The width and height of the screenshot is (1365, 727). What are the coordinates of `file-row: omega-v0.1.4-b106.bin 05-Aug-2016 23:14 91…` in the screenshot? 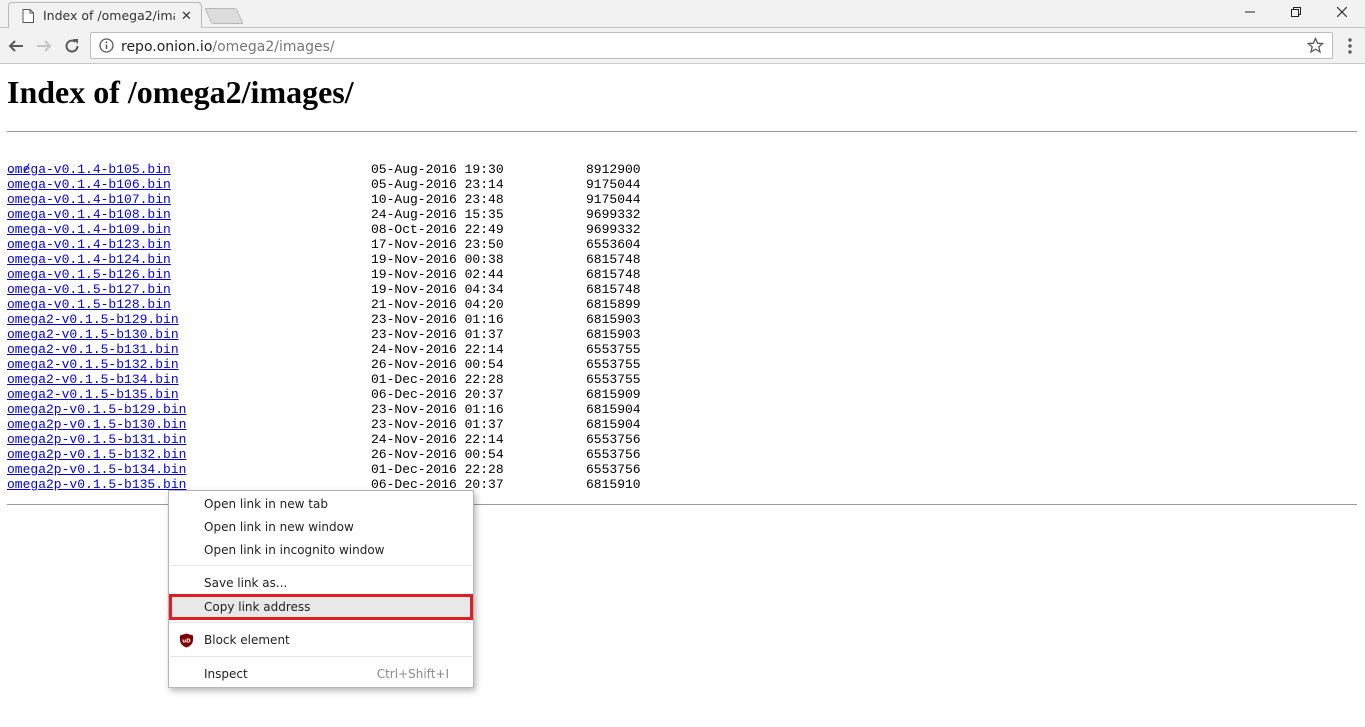 It's located at (324, 184).